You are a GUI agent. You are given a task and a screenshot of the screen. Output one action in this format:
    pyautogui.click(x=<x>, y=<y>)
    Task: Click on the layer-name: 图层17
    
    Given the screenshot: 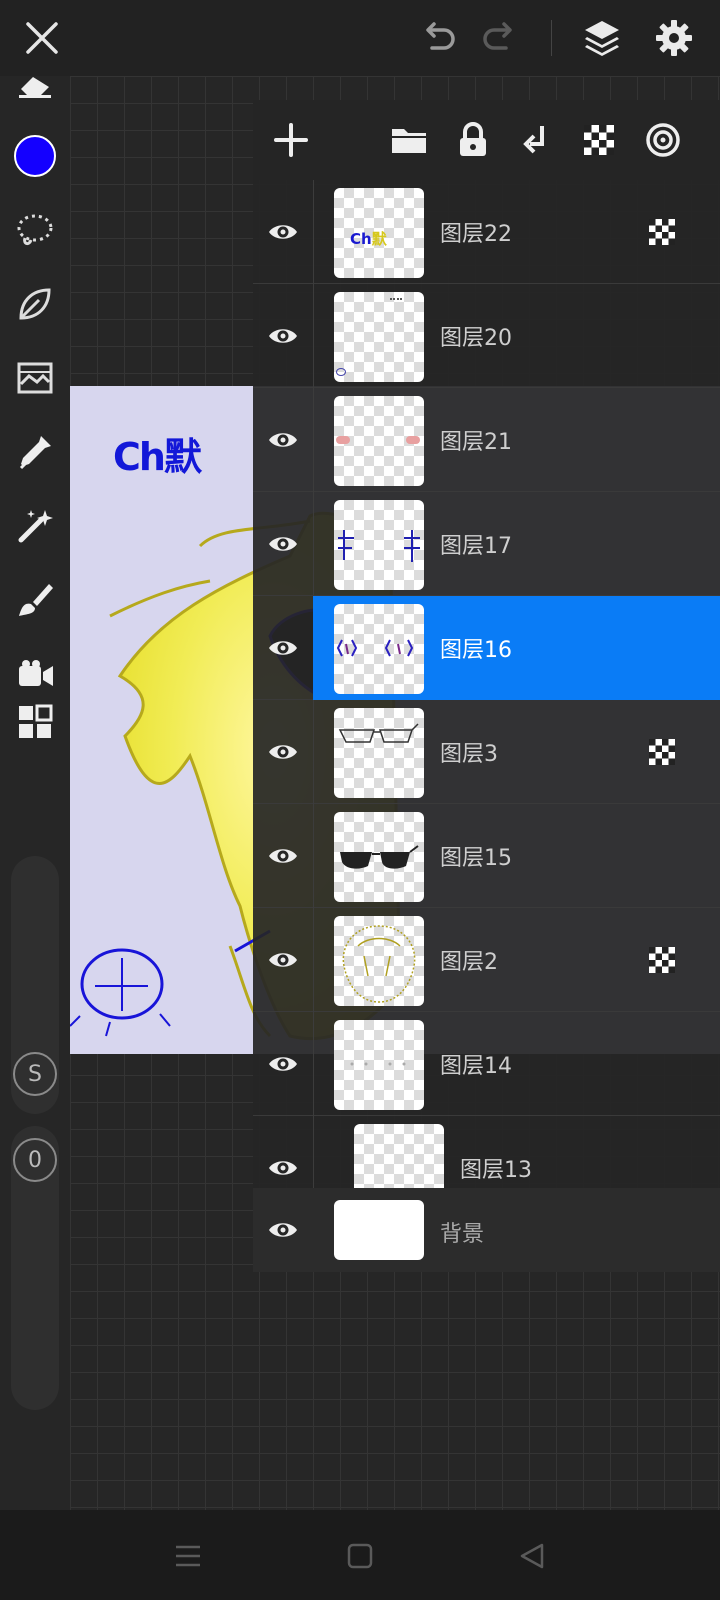 What is the action you would take?
    pyautogui.click(x=476, y=546)
    